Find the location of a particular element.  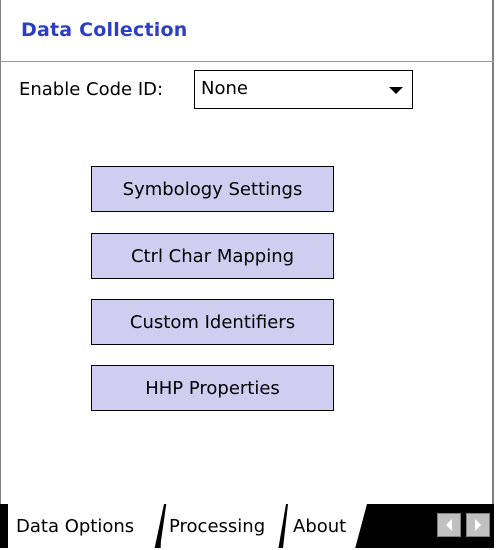

enable-code-id-value: None is located at coordinates (224, 88).